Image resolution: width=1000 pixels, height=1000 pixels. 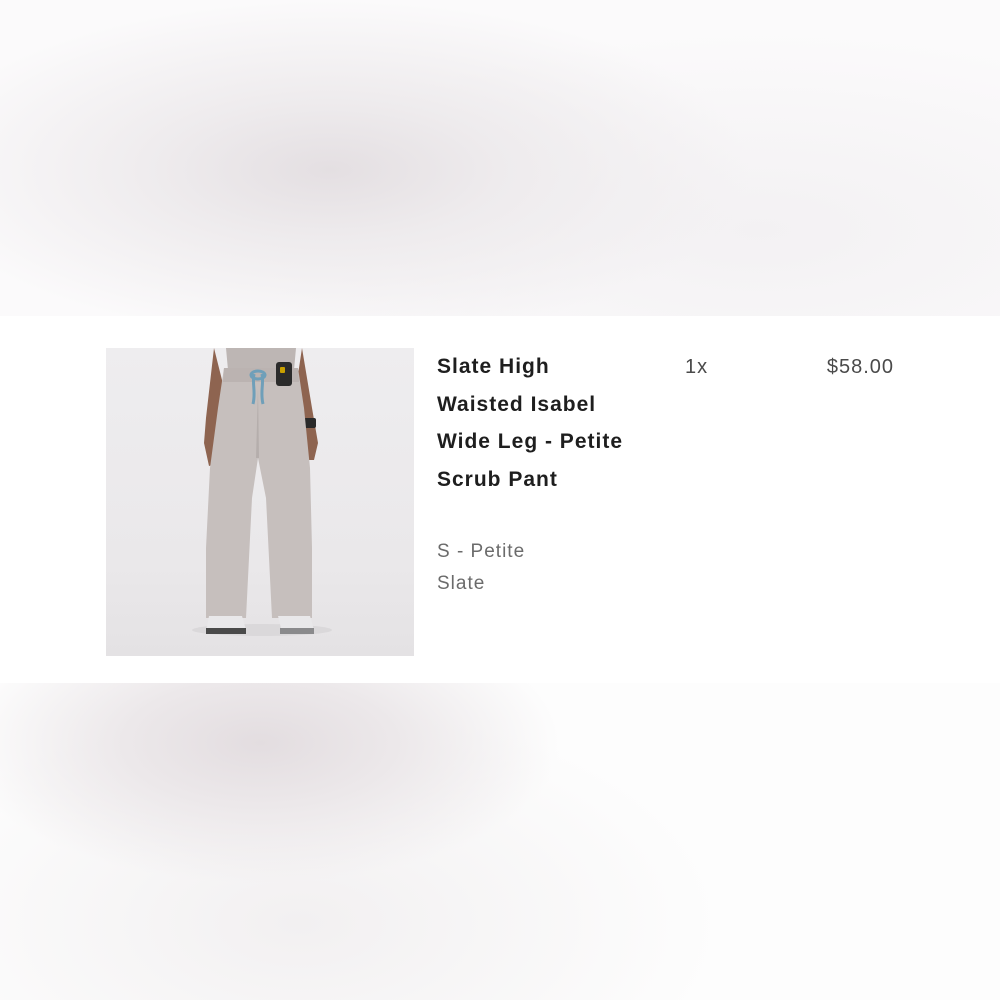 What do you see at coordinates (481, 551) in the screenshot?
I see `product-size: S - Petite` at bounding box center [481, 551].